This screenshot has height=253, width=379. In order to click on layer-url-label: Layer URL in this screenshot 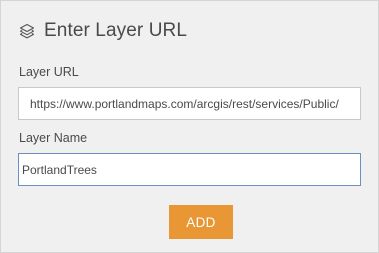, I will do `click(49, 72)`.